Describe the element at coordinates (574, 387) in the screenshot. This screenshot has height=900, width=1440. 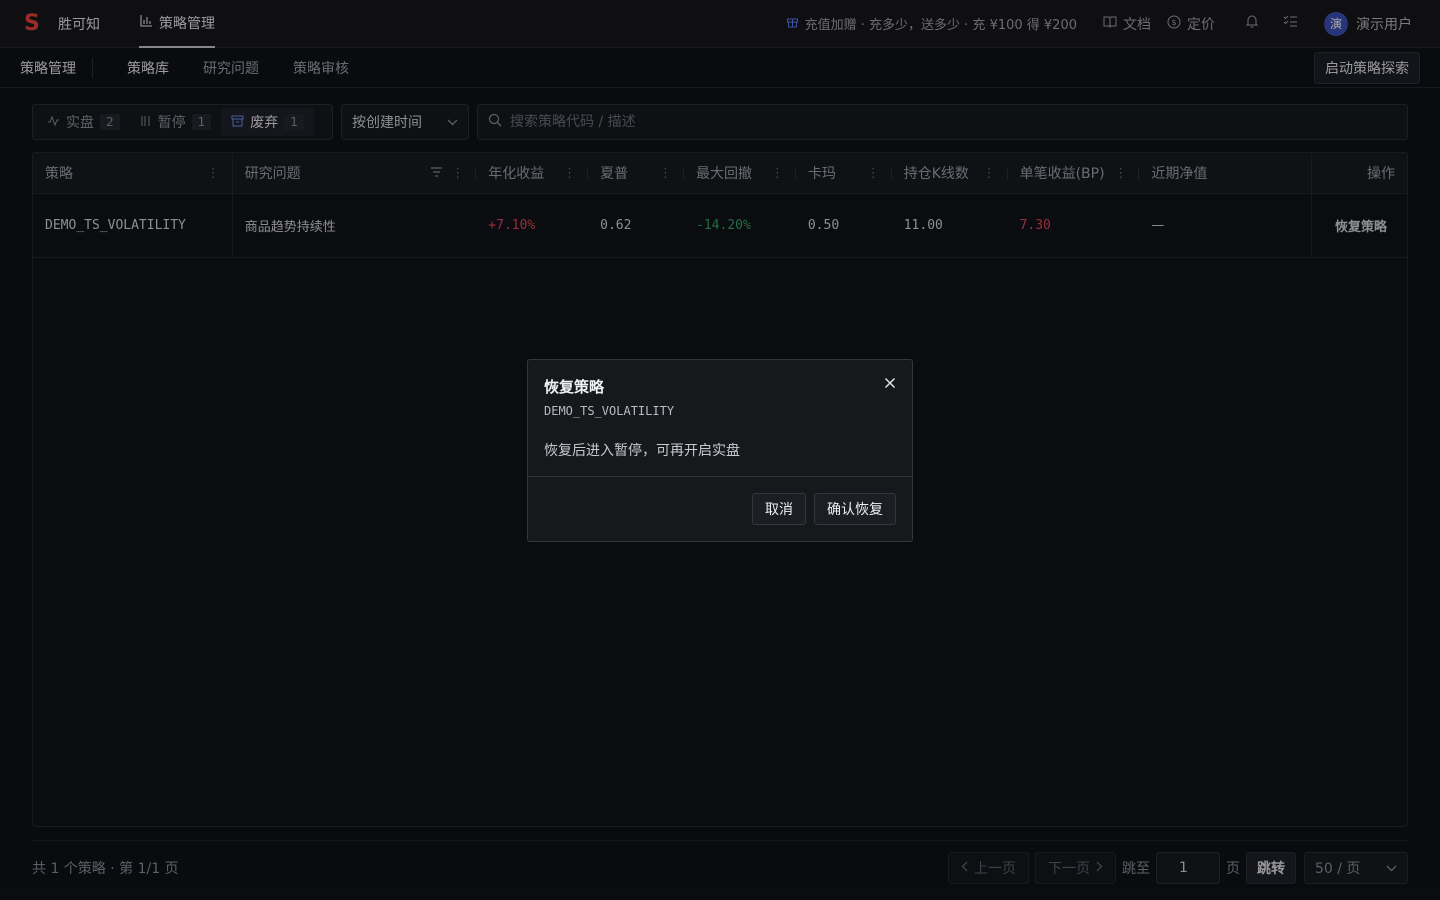
I see `dialog-title: 恢复策略` at that location.